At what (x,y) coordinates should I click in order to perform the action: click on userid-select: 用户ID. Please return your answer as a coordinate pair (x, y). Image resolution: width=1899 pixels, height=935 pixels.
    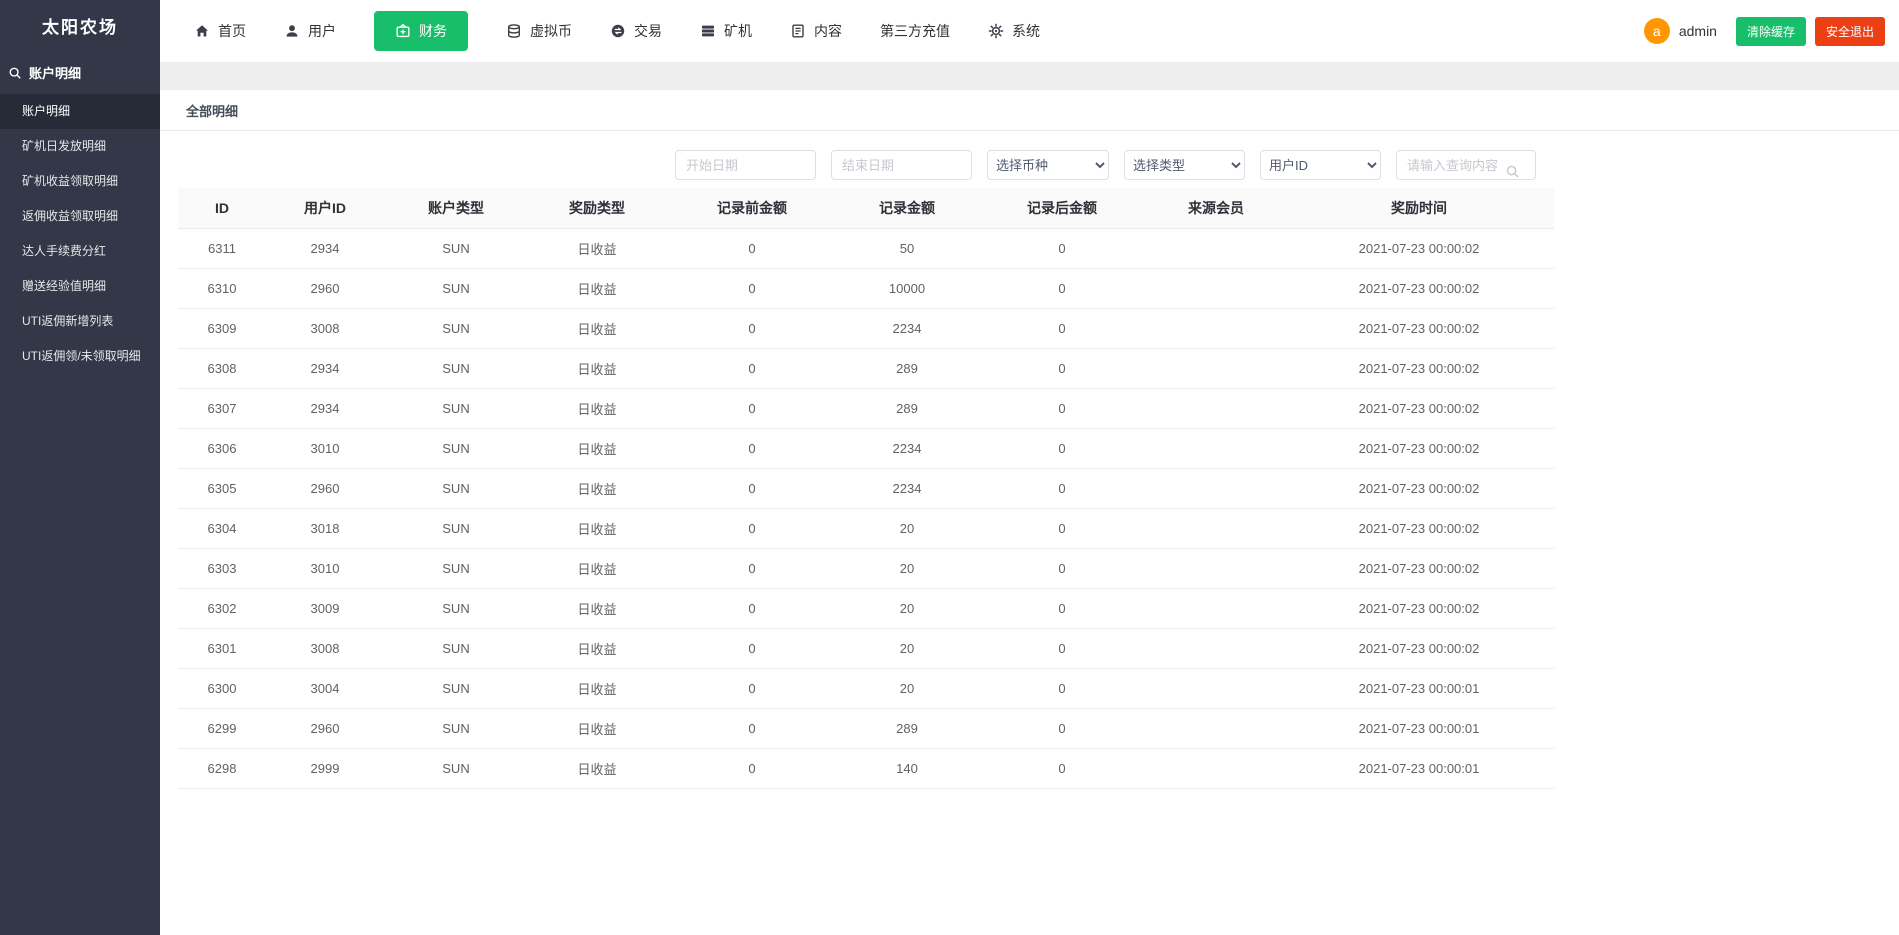
    Looking at the image, I should click on (1320, 165).